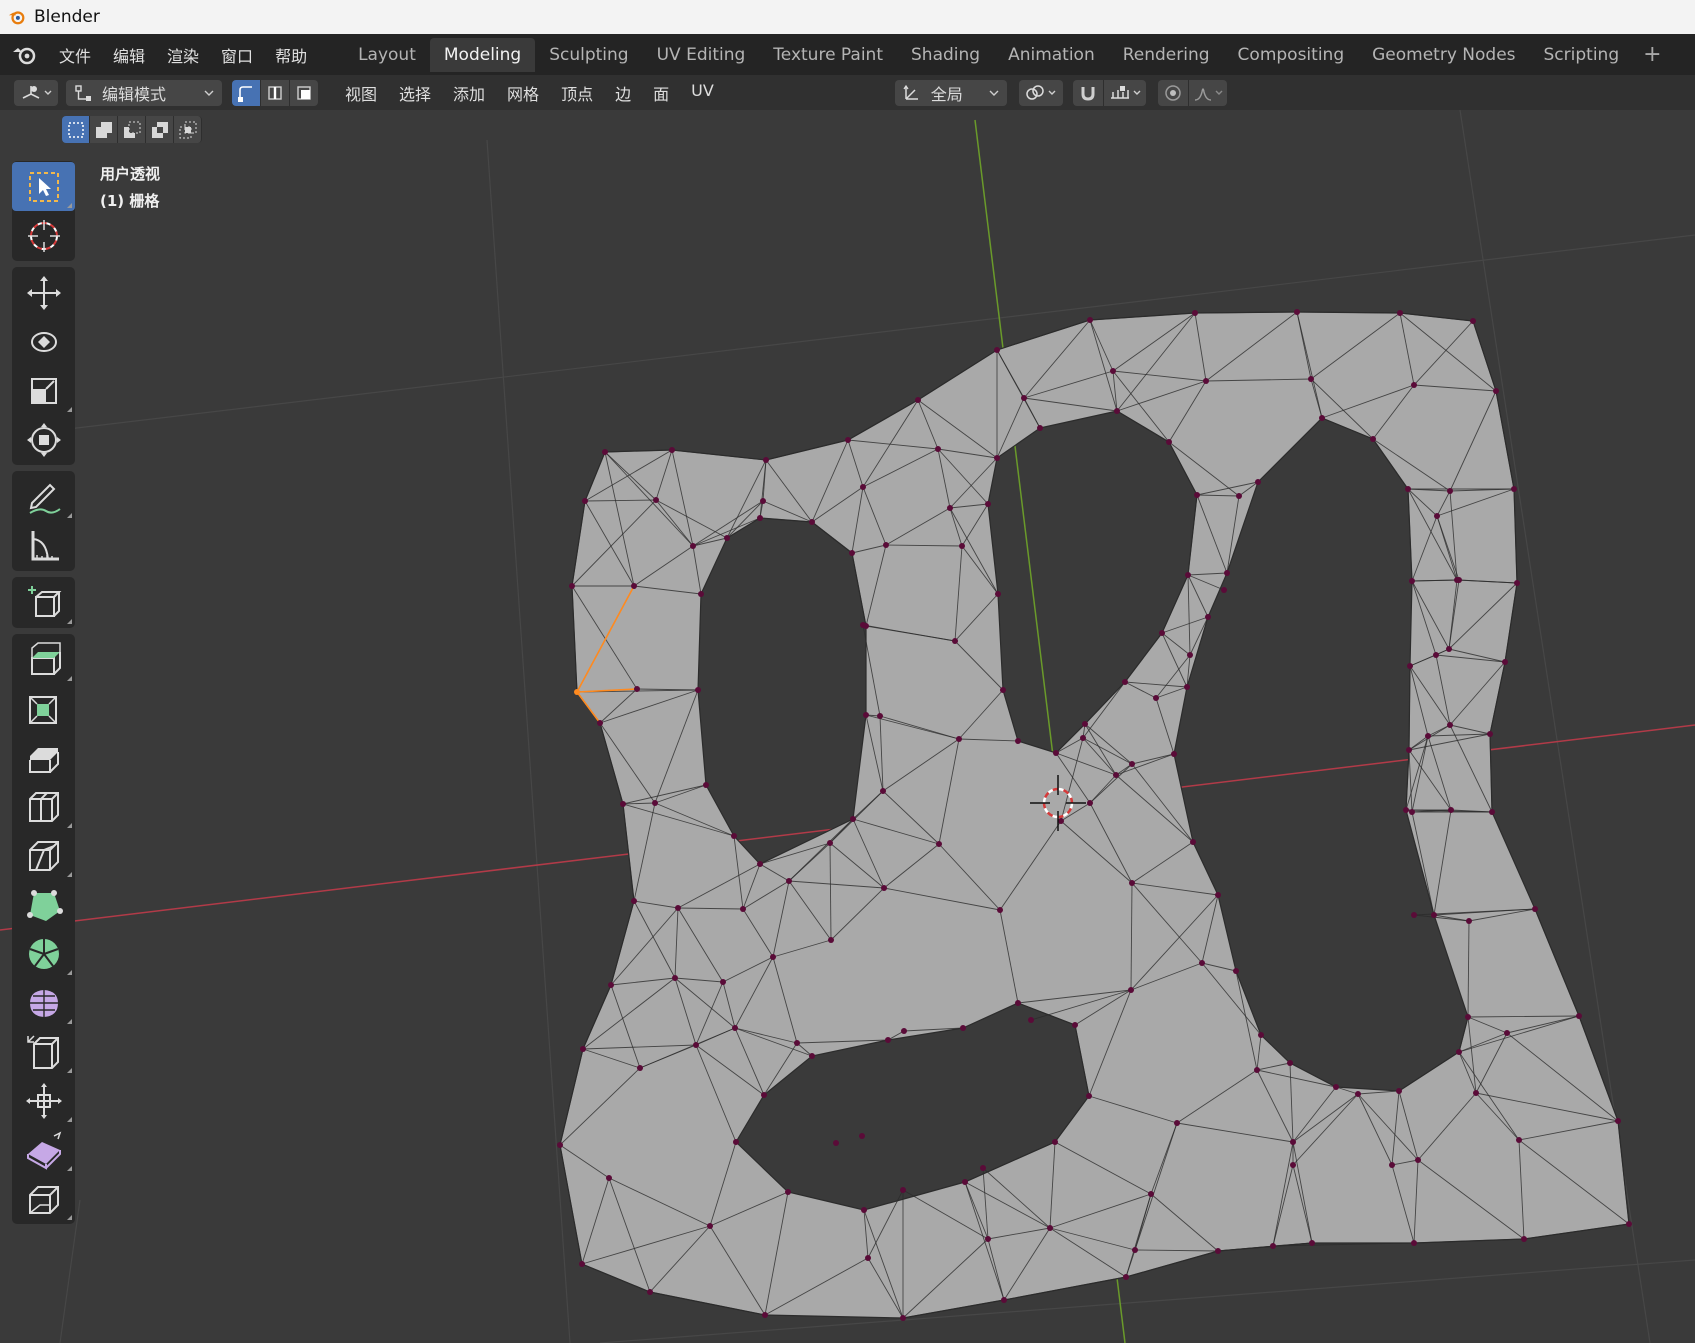  What do you see at coordinates (36, 92) in the screenshot?
I see `editor-type-button` at bounding box center [36, 92].